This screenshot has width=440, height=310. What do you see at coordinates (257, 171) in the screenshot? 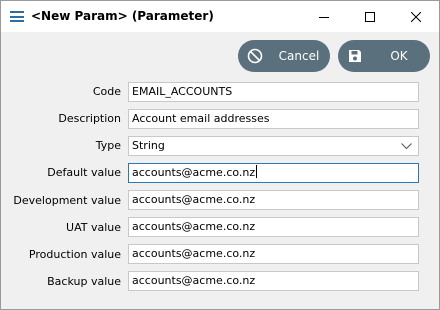
I see `text-caret` at bounding box center [257, 171].